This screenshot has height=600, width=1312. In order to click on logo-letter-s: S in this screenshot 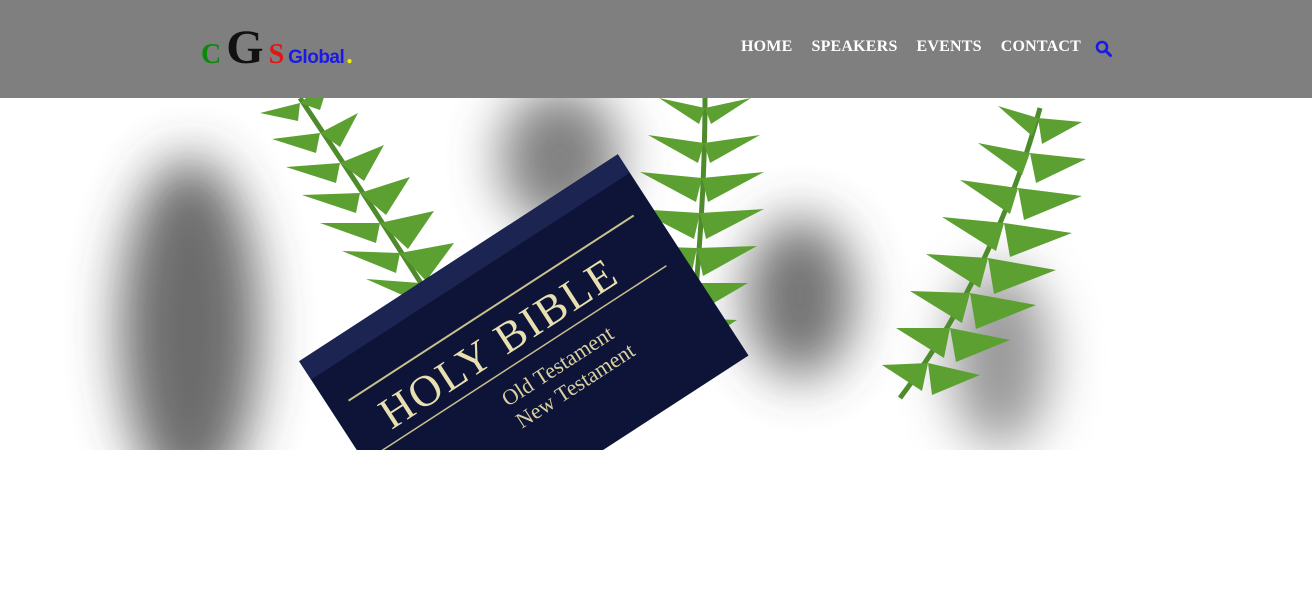, I will do `click(276, 54)`.